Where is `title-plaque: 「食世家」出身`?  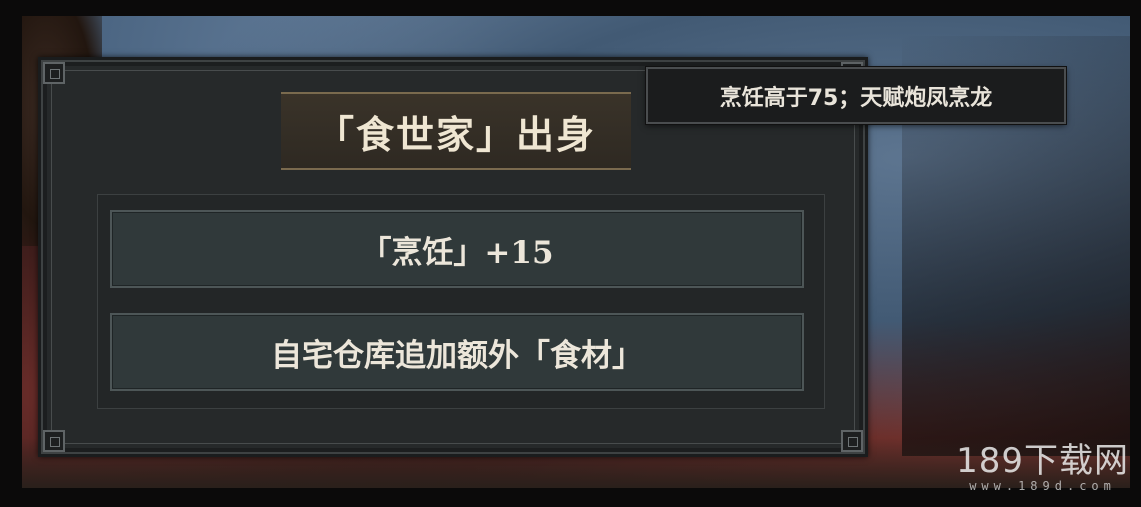
title-plaque: 「食世家」出身 is located at coordinates (456, 131).